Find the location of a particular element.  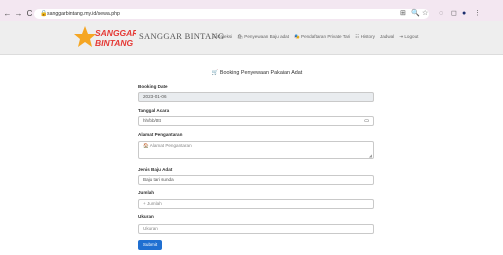

event-date-input: hh/bb/tttt ▭ is located at coordinates (256, 121).